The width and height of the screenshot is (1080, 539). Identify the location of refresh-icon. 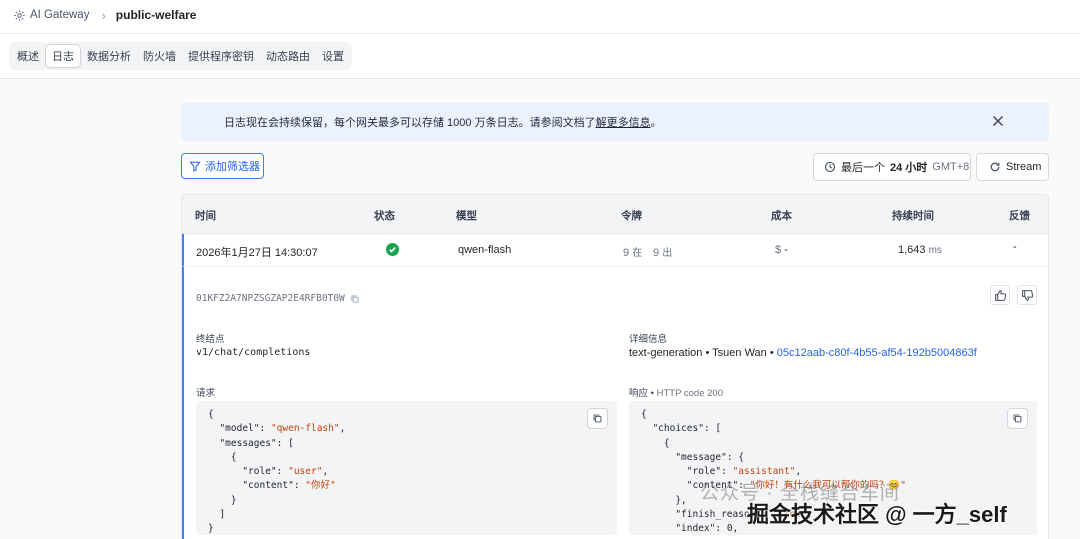
(995, 167).